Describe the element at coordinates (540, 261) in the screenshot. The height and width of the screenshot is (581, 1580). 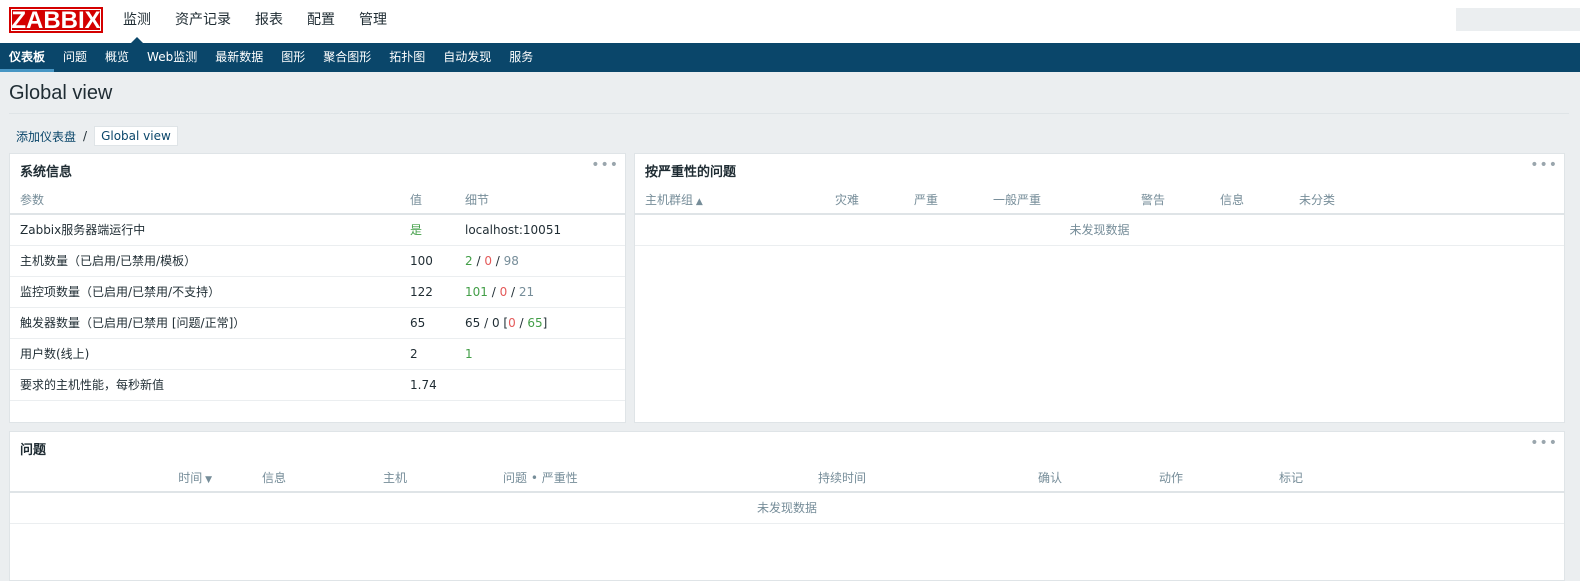
I see `details-cell: 2 / 0 / 98` at that location.